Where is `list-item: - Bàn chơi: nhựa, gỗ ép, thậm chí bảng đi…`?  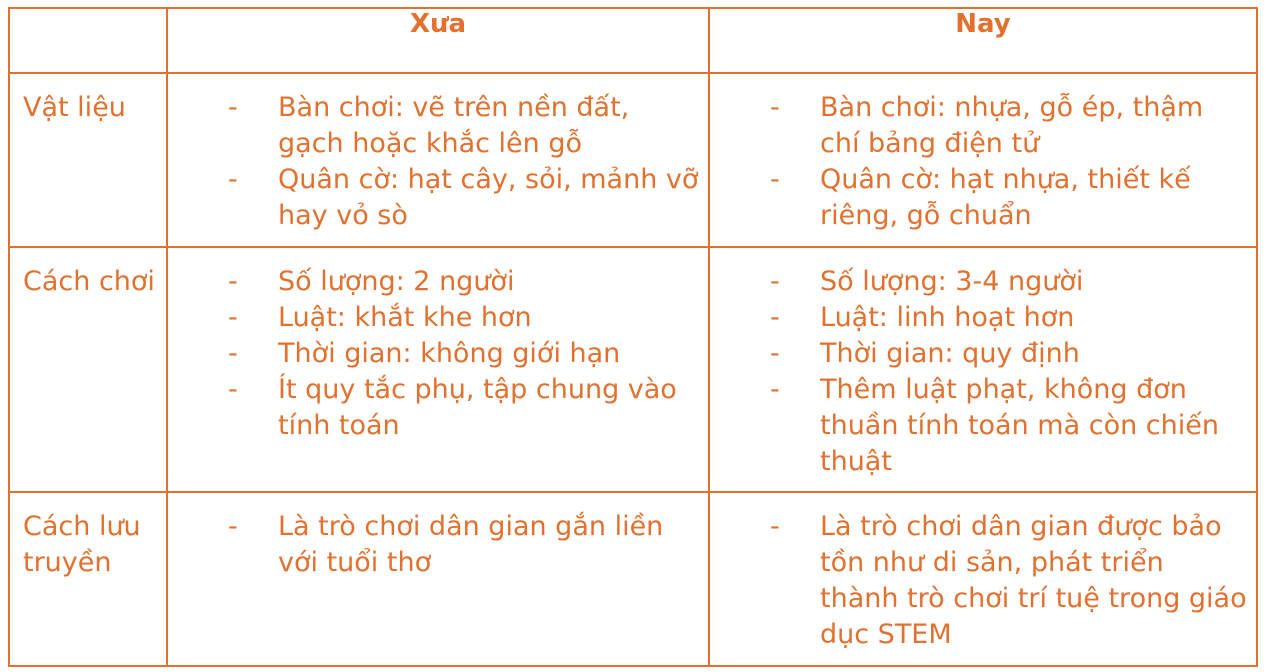
list-item: - Bàn chơi: nhựa, gỗ ép, thậm chí bảng đi… is located at coordinates (979, 126).